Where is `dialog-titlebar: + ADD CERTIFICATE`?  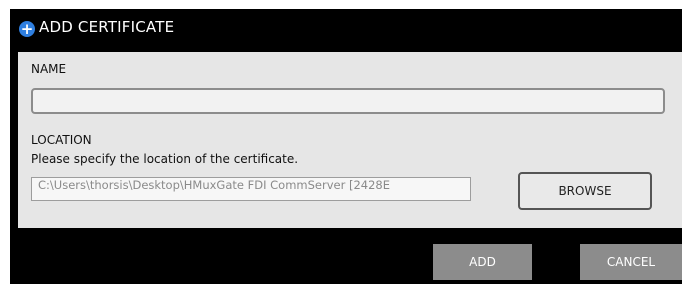
dialog-titlebar: + ADD CERTIFICATE is located at coordinates (346, 29).